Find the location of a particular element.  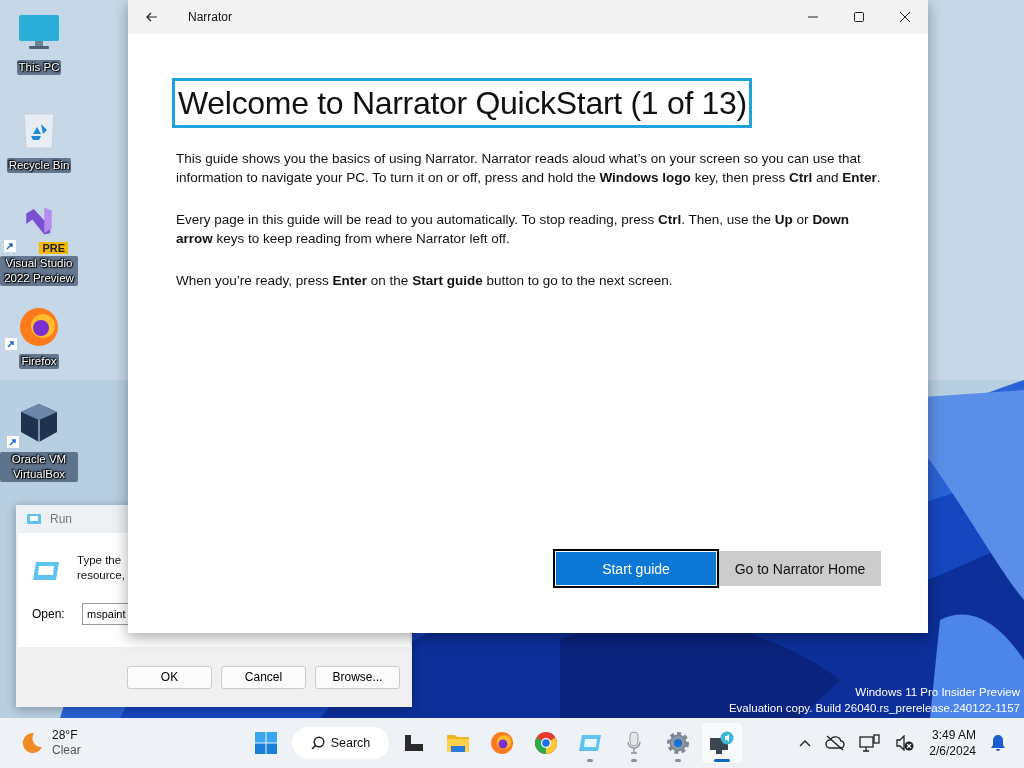

start-button: Start guide is located at coordinates (636, 568).